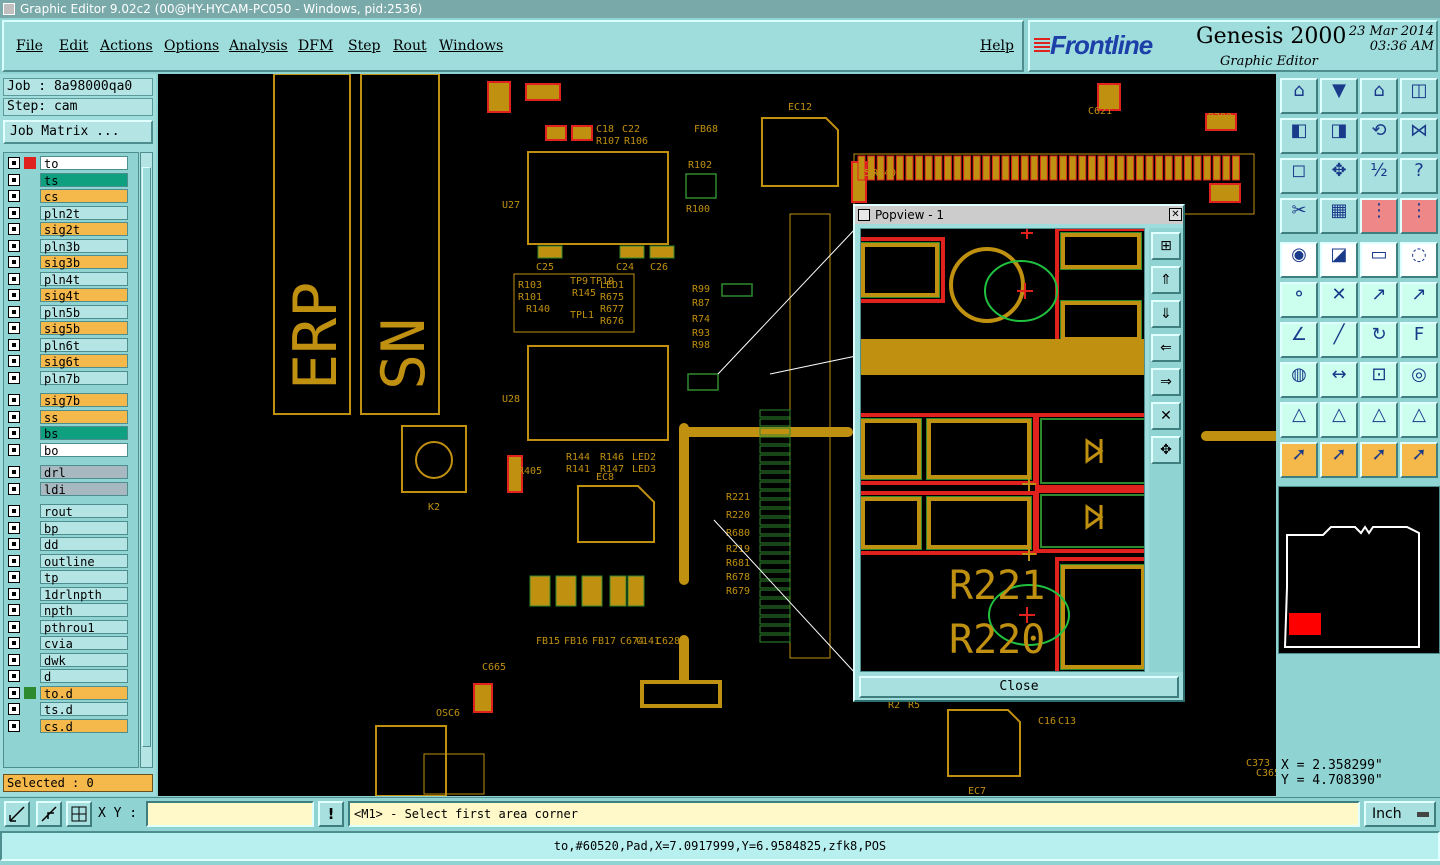 This screenshot has height=865, width=1440. What do you see at coordinates (84, 163) in the screenshot?
I see `layer-name: to` at bounding box center [84, 163].